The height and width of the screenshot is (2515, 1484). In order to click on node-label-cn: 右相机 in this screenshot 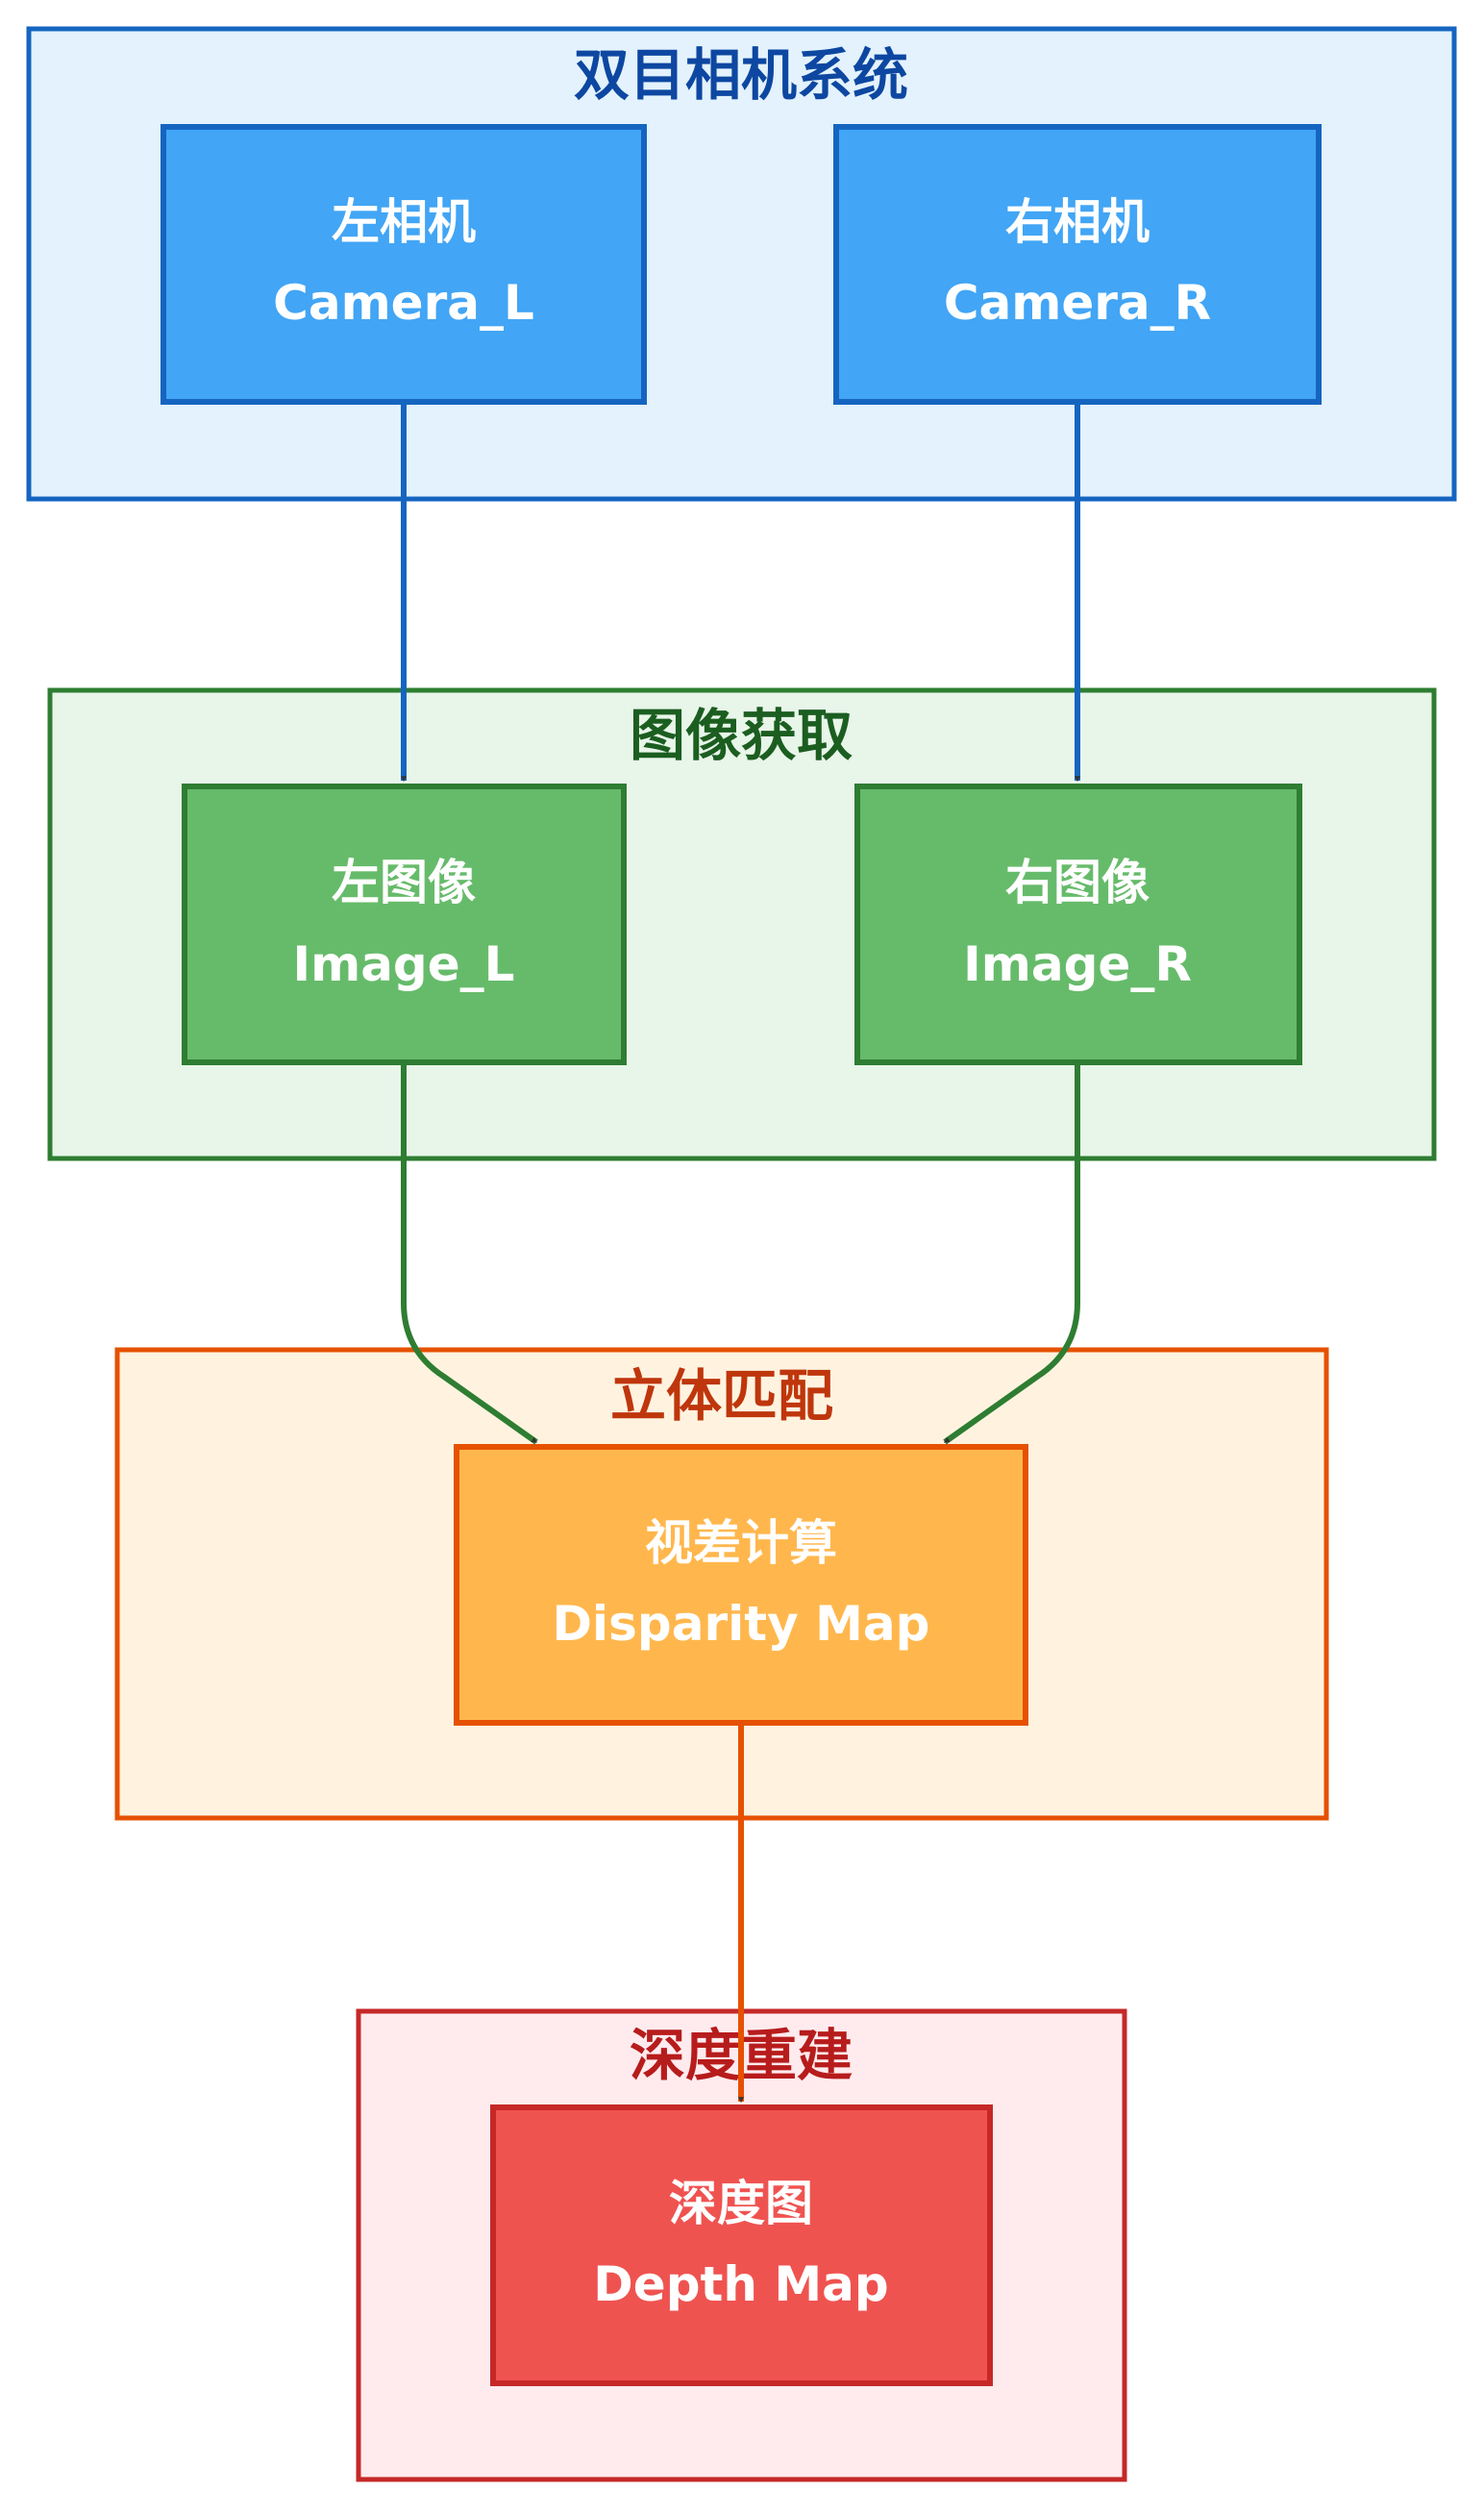, I will do `click(1077, 222)`.